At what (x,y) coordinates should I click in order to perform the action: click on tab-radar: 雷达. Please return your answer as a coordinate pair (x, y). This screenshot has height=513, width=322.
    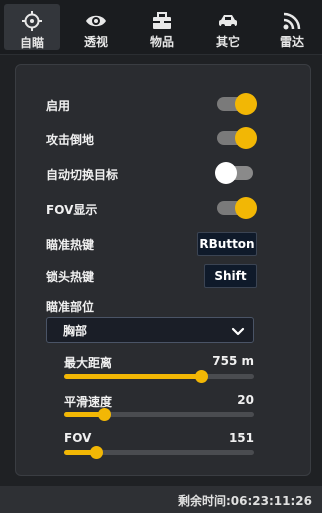
    Looking at the image, I should click on (292, 27).